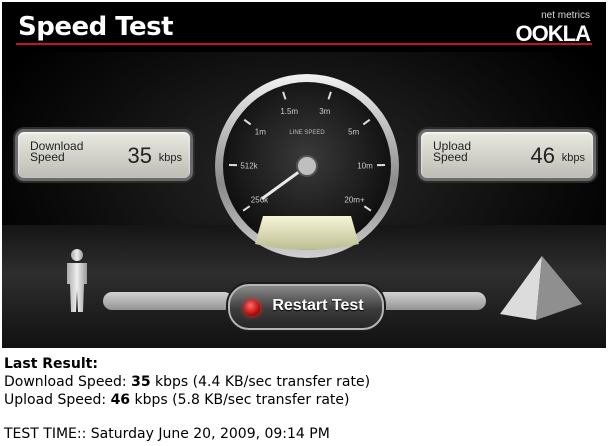 This screenshot has height=446, width=608. What do you see at coordinates (120, 400) in the screenshot?
I see `result-upload-value: 46` at bounding box center [120, 400].